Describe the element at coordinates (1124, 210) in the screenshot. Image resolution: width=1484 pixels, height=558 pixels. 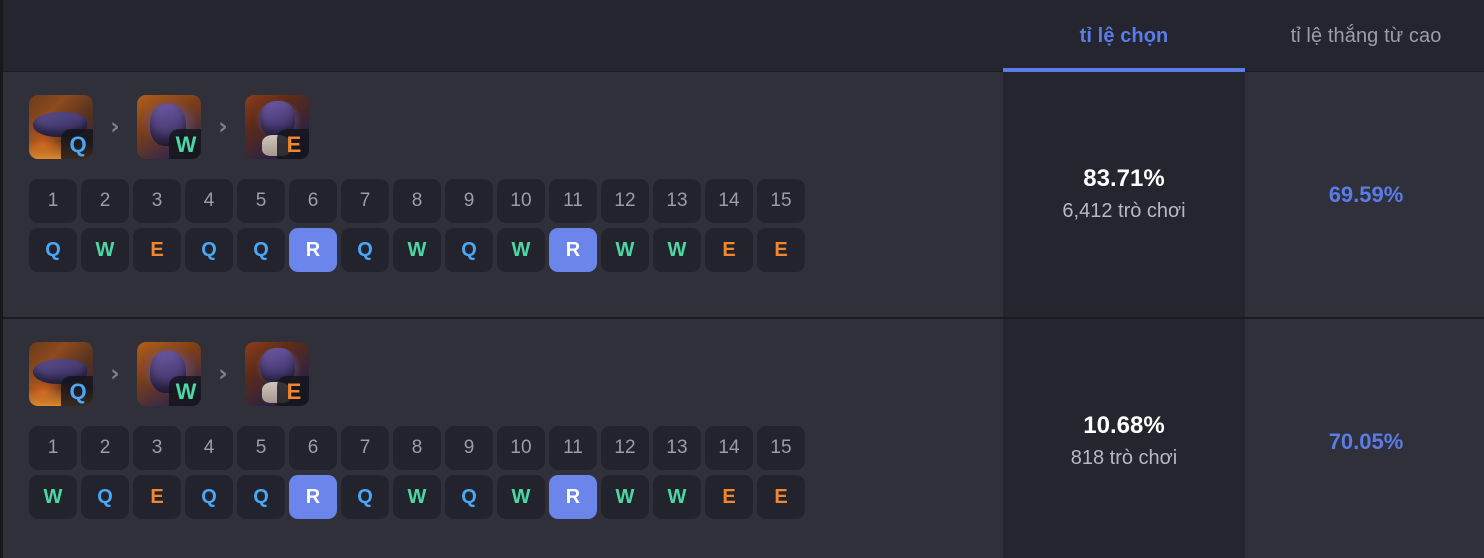
I see `game-count-label: 6,412 trò chơi` at that location.